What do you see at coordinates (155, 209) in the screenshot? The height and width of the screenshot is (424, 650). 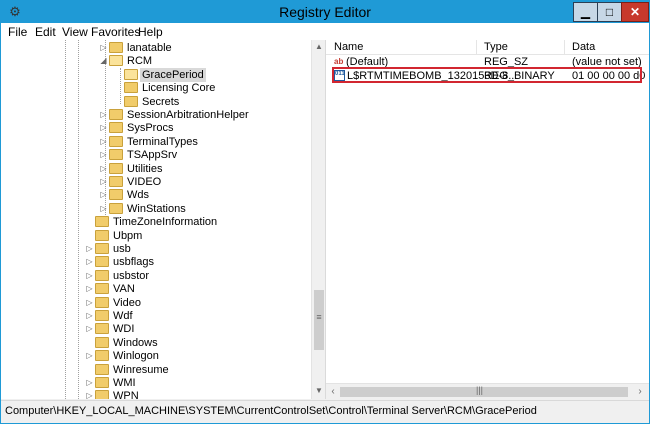 I see `tree-item-winstations: ▷ WinStations` at bounding box center [155, 209].